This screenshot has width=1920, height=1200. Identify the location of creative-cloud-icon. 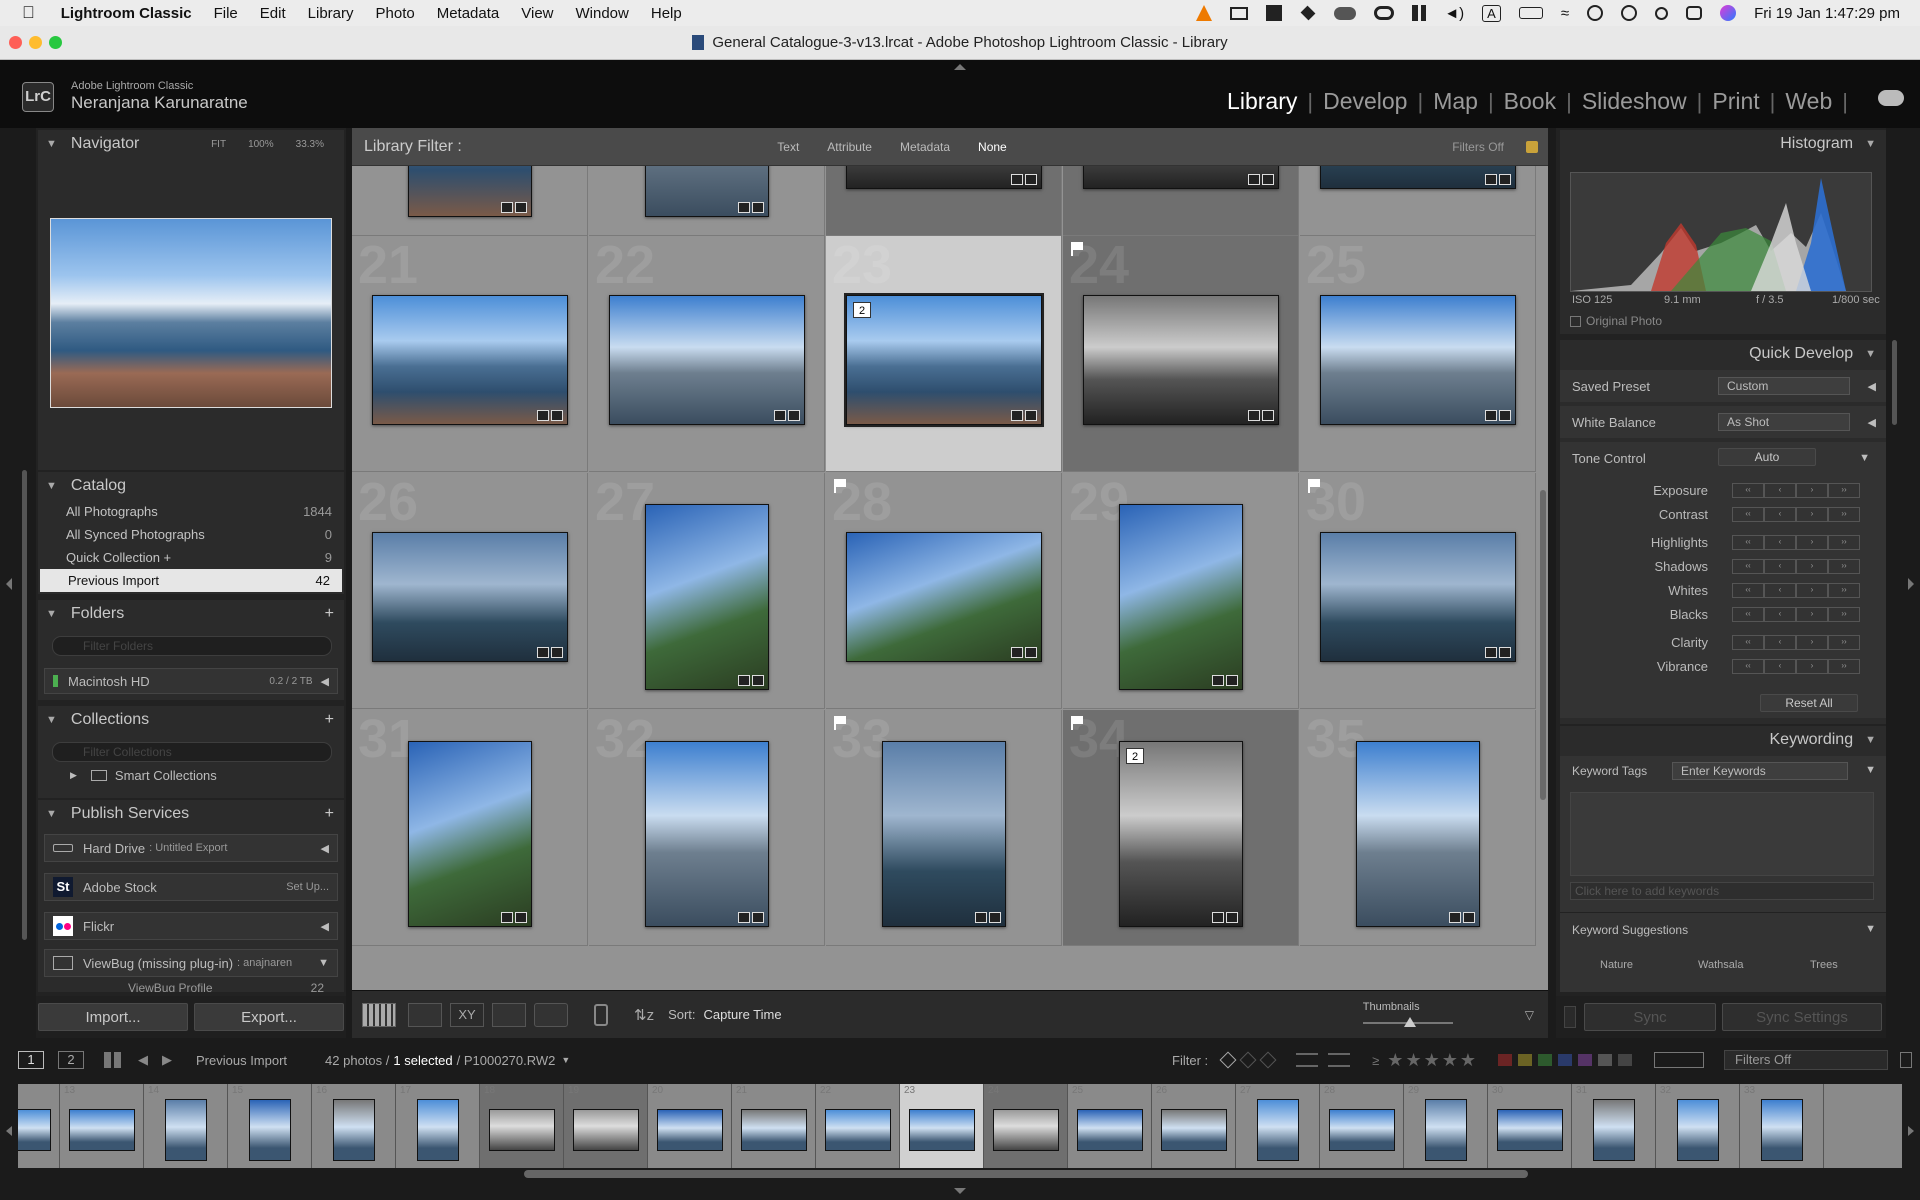
(1384, 13).